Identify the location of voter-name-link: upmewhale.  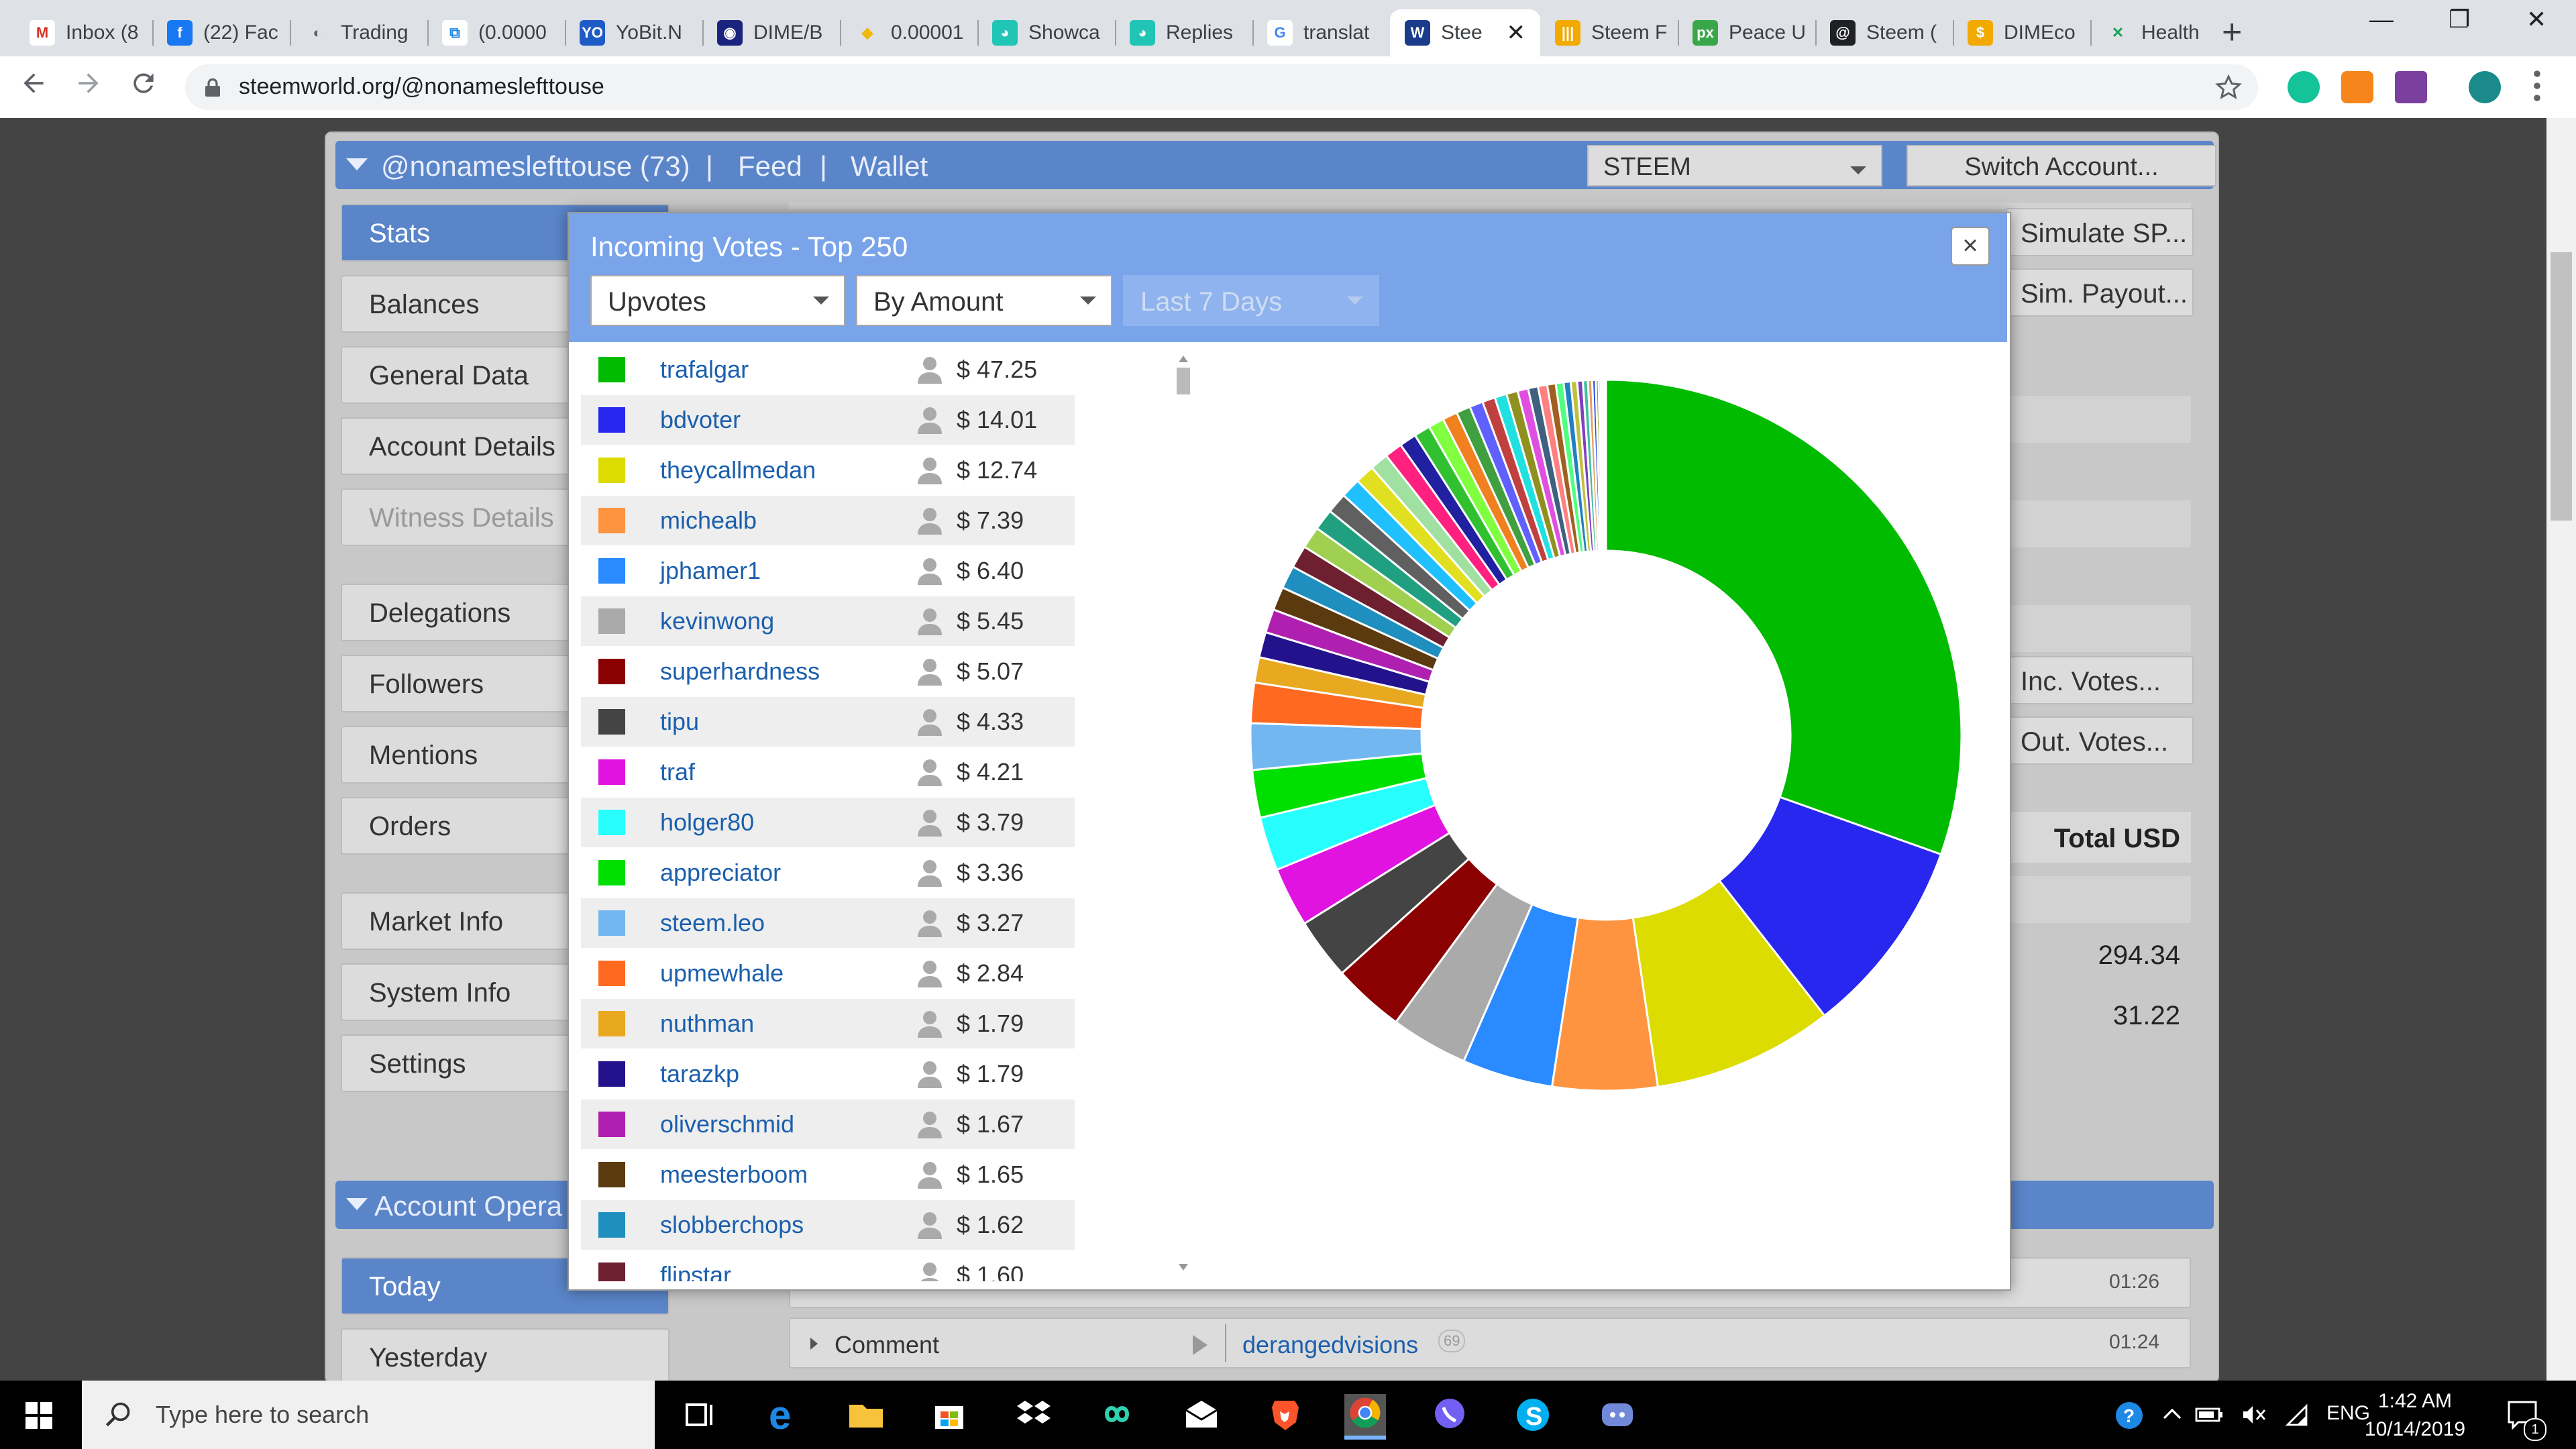
(722, 973).